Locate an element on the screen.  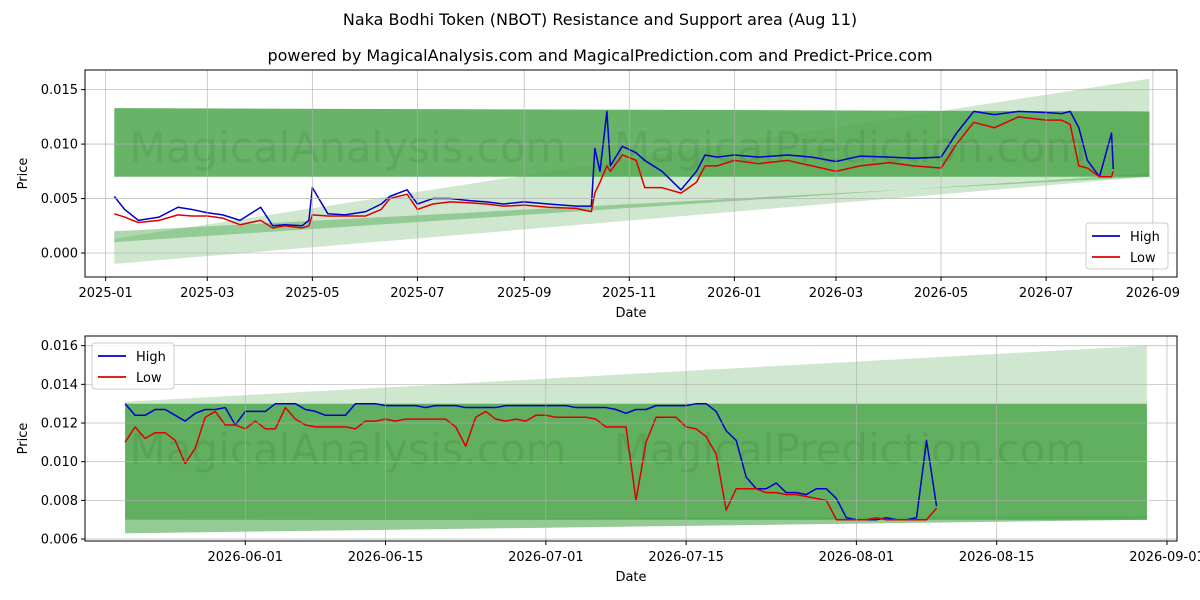
x-tick-label: 2025-09 is located at coordinates (524, 293).